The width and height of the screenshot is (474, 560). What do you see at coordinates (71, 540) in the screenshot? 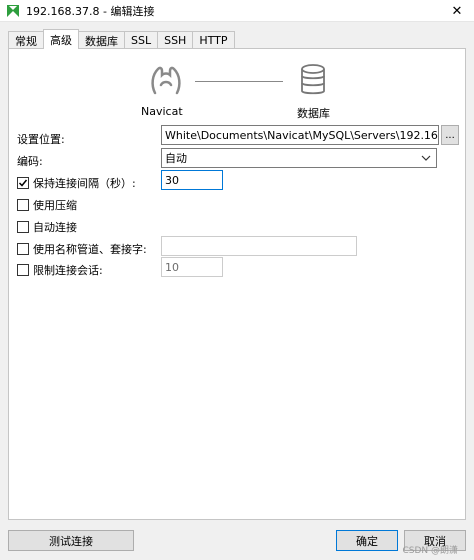
I see `test-connection-button: 测试连接` at bounding box center [71, 540].